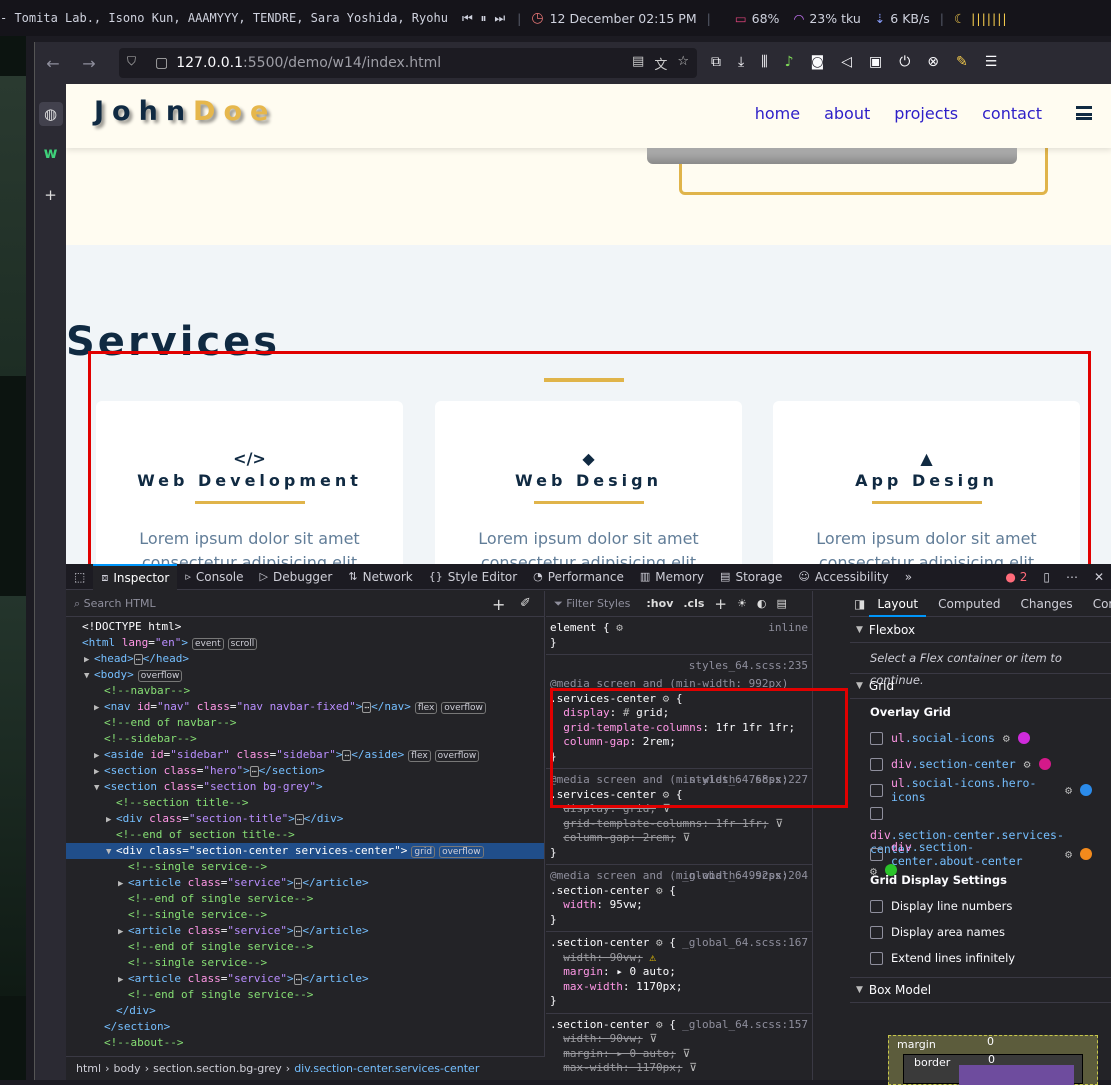 The width and height of the screenshot is (1111, 1085). I want to click on crumb-div: div.section-center.services-center, so click(386, 1068).